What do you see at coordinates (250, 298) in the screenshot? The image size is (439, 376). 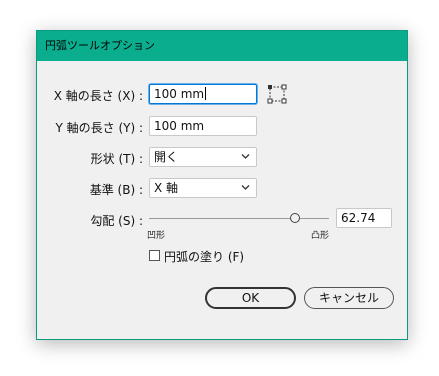 I see `ok-button: OK` at bounding box center [250, 298].